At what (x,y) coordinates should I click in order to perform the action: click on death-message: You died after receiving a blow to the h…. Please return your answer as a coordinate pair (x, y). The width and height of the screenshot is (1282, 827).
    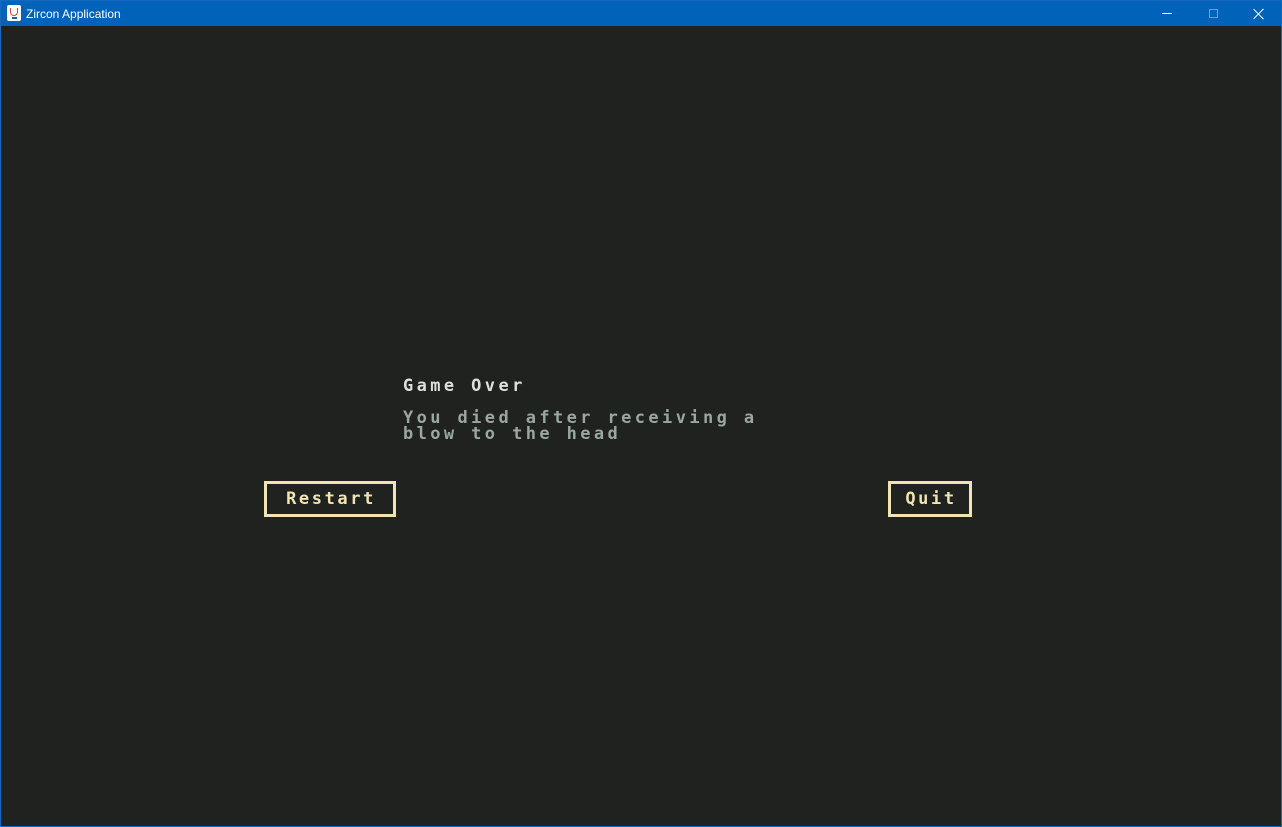
    Looking at the image, I should click on (623, 427).